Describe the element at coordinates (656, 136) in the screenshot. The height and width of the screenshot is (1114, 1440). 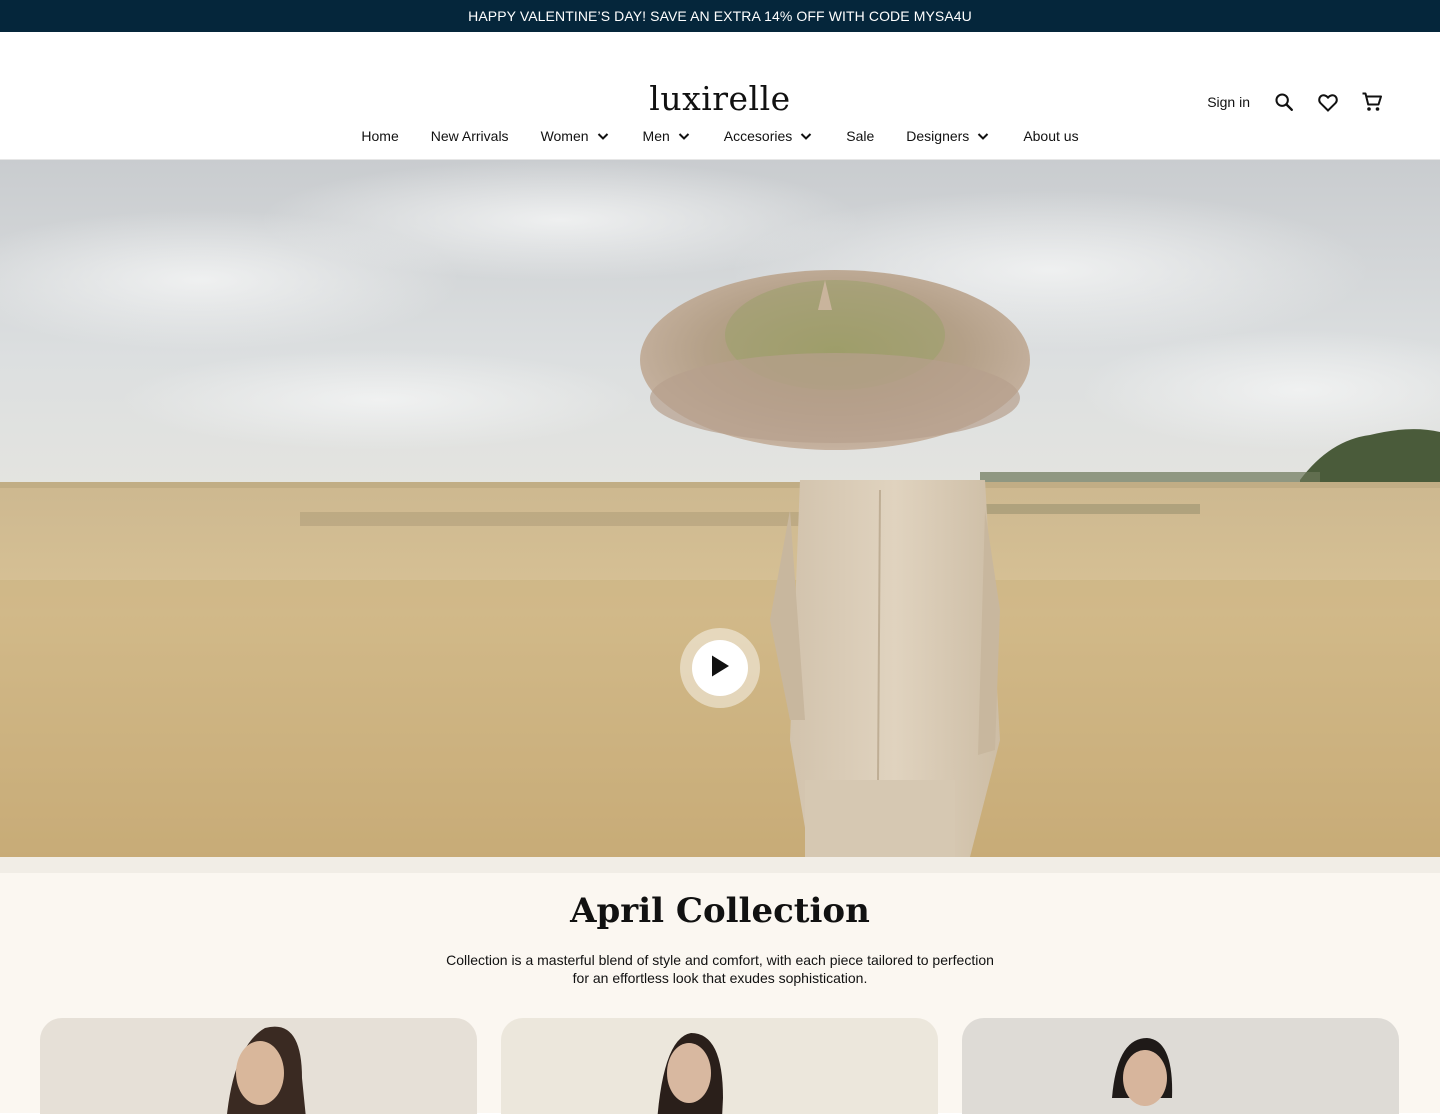
I see `nav-label: Men` at that location.